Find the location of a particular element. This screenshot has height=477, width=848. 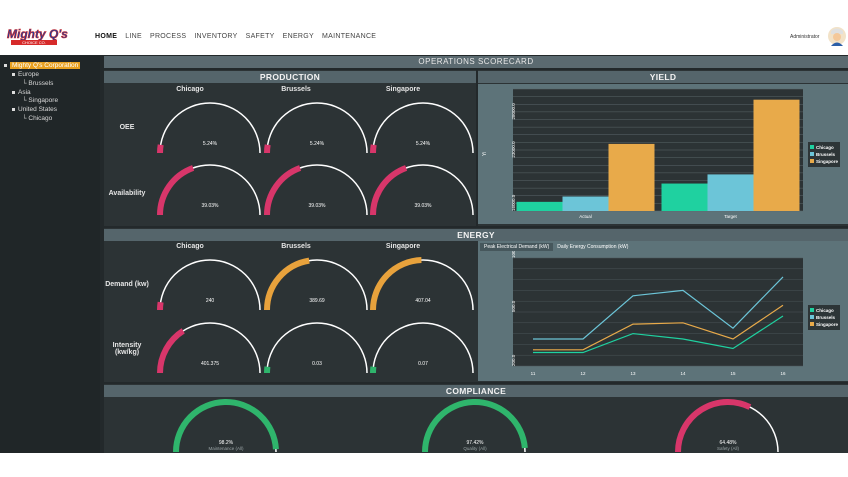

production-col-brussels: Brussels is located at coordinates (296, 89).